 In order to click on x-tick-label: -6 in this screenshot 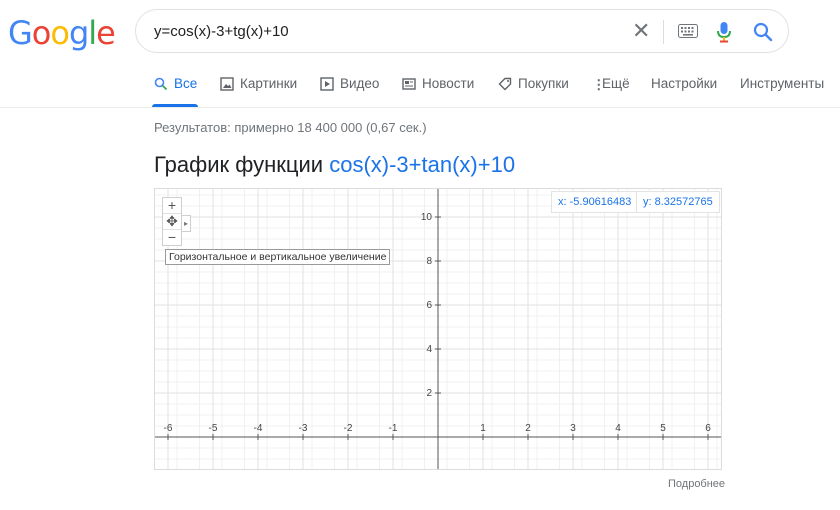, I will do `click(168, 428)`.